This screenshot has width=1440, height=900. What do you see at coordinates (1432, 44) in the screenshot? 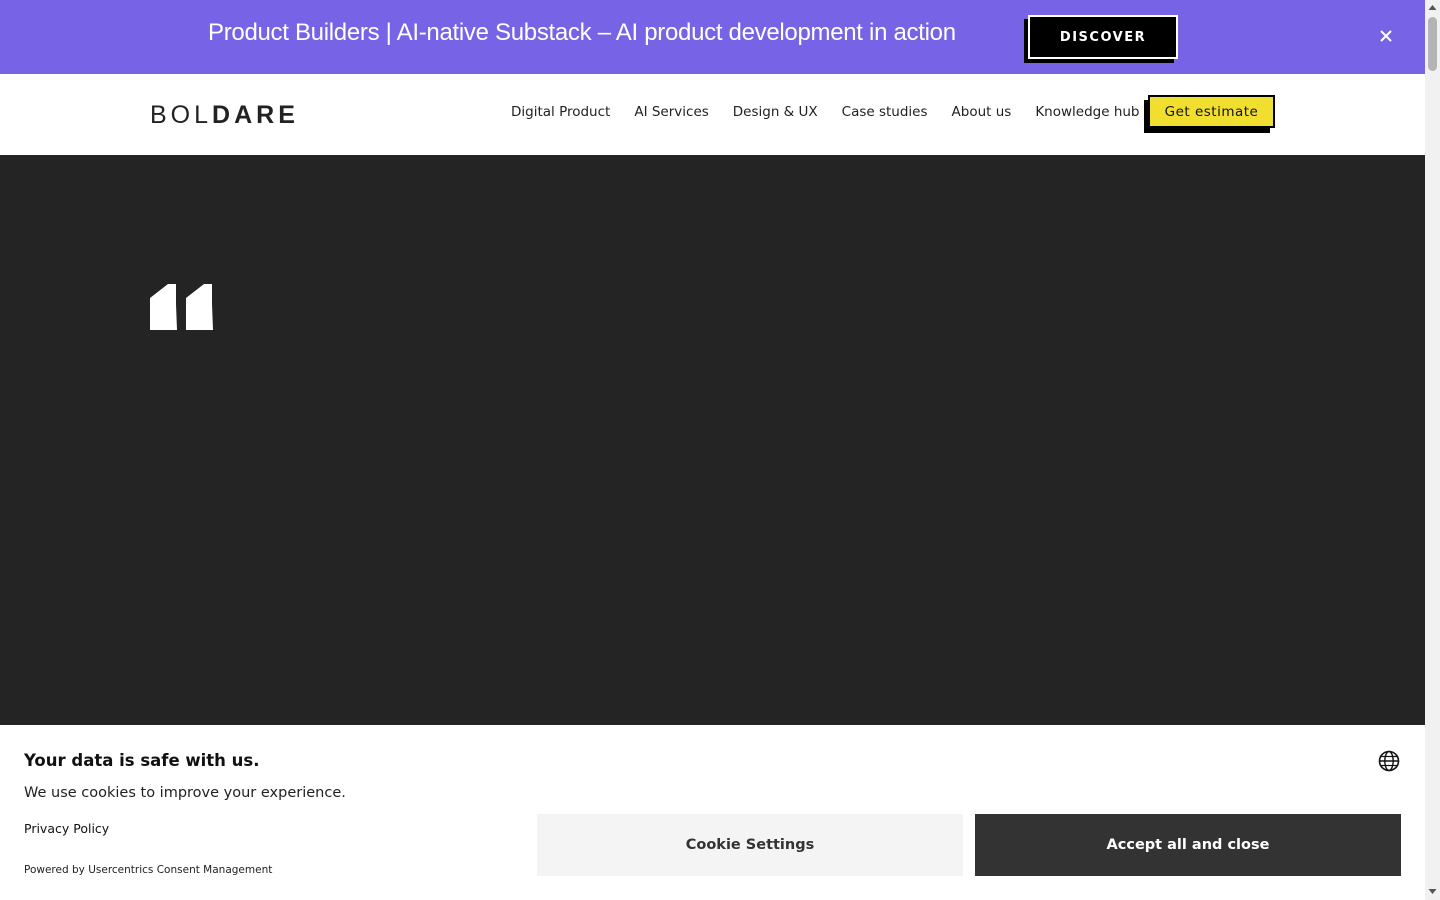
I see `scrollbar-thumb` at bounding box center [1432, 44].